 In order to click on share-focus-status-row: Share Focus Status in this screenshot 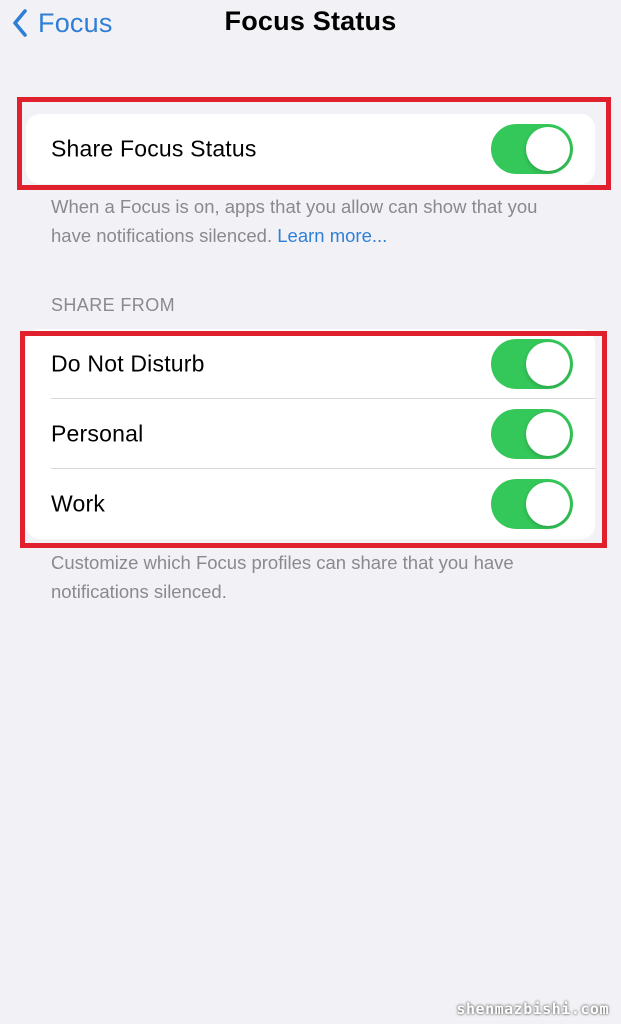, I will do `click(310, 149)`.